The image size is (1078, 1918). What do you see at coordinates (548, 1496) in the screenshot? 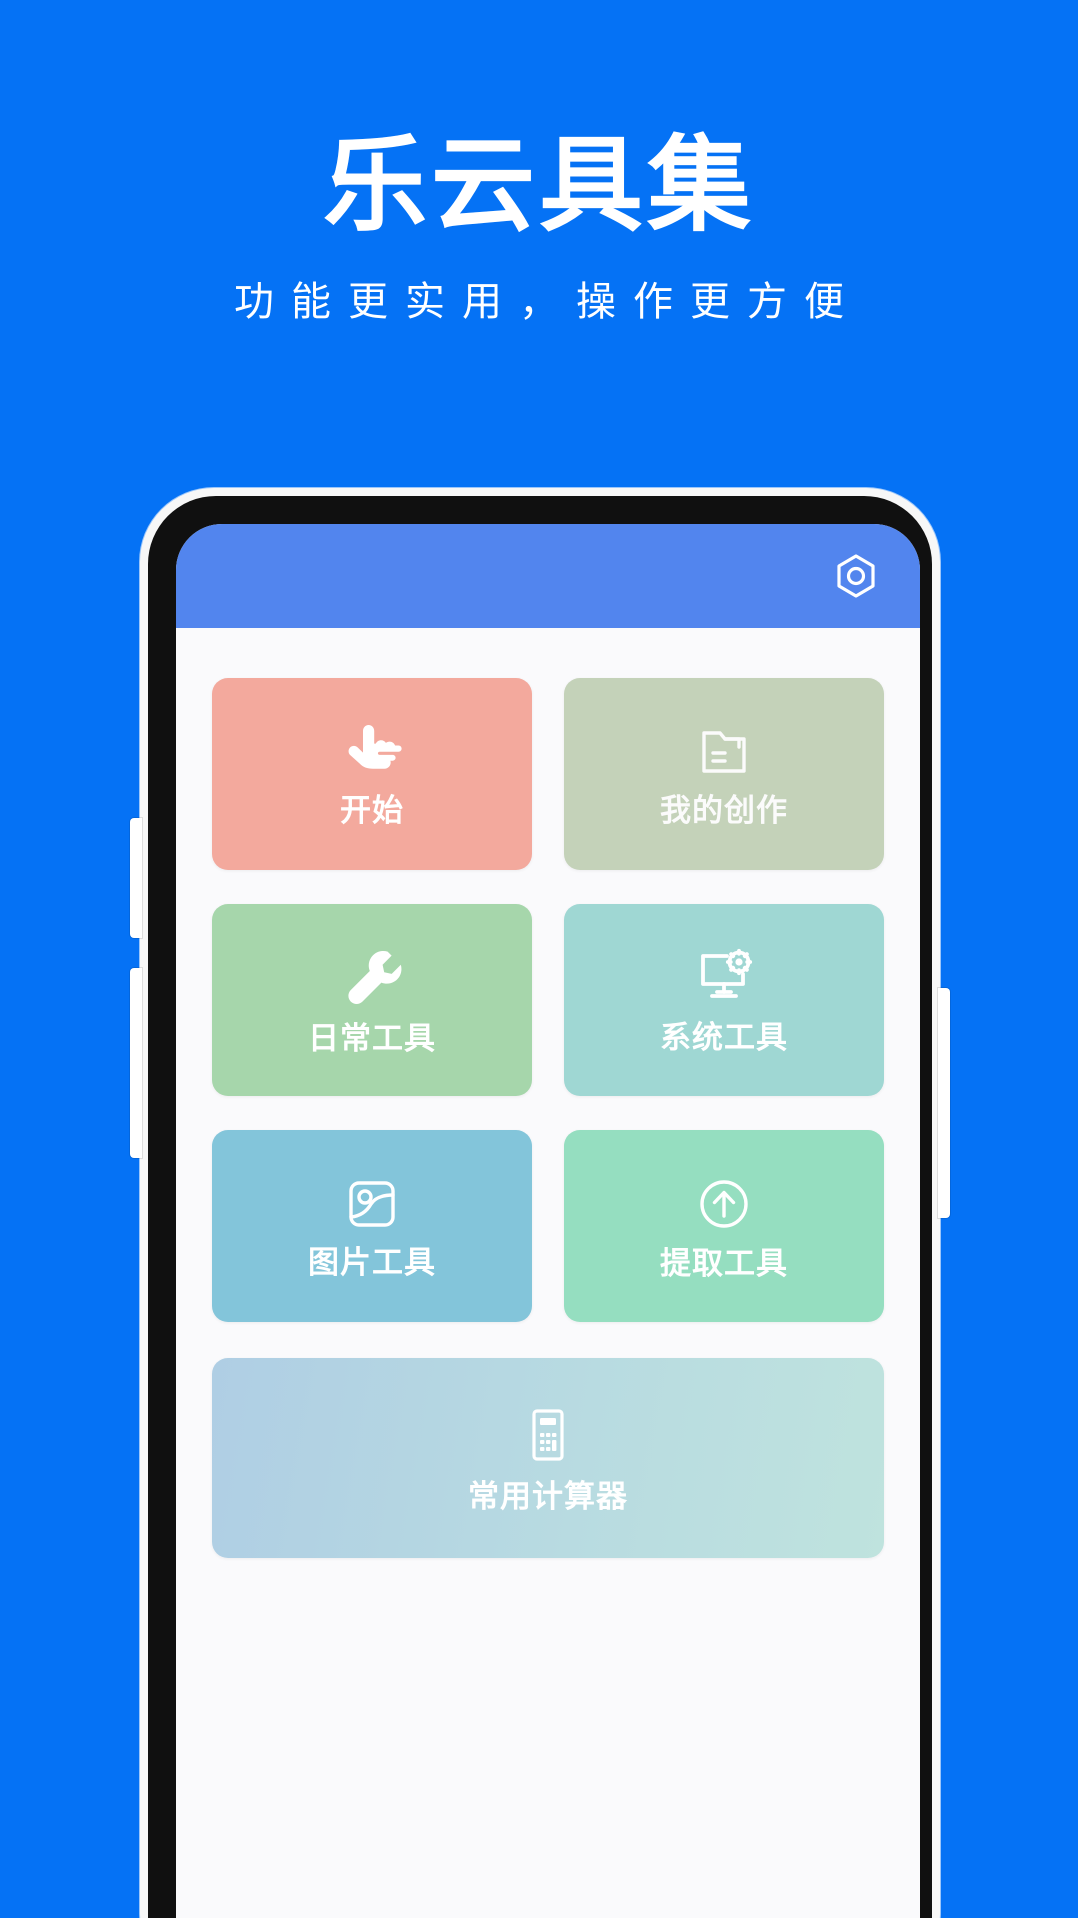
I see `tile-label: 常用计算器` at bounding box center [548, 1496].